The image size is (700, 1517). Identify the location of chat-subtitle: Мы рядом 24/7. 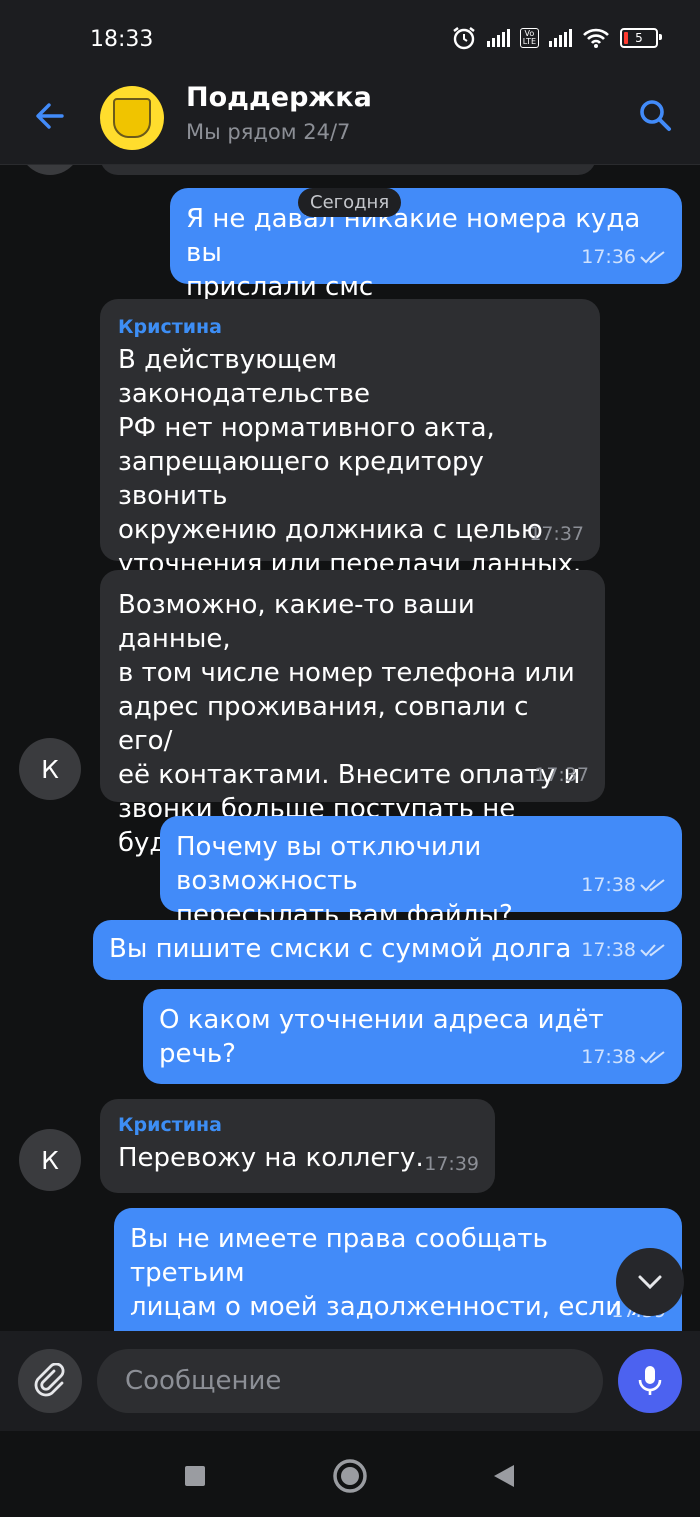
(268, 132).